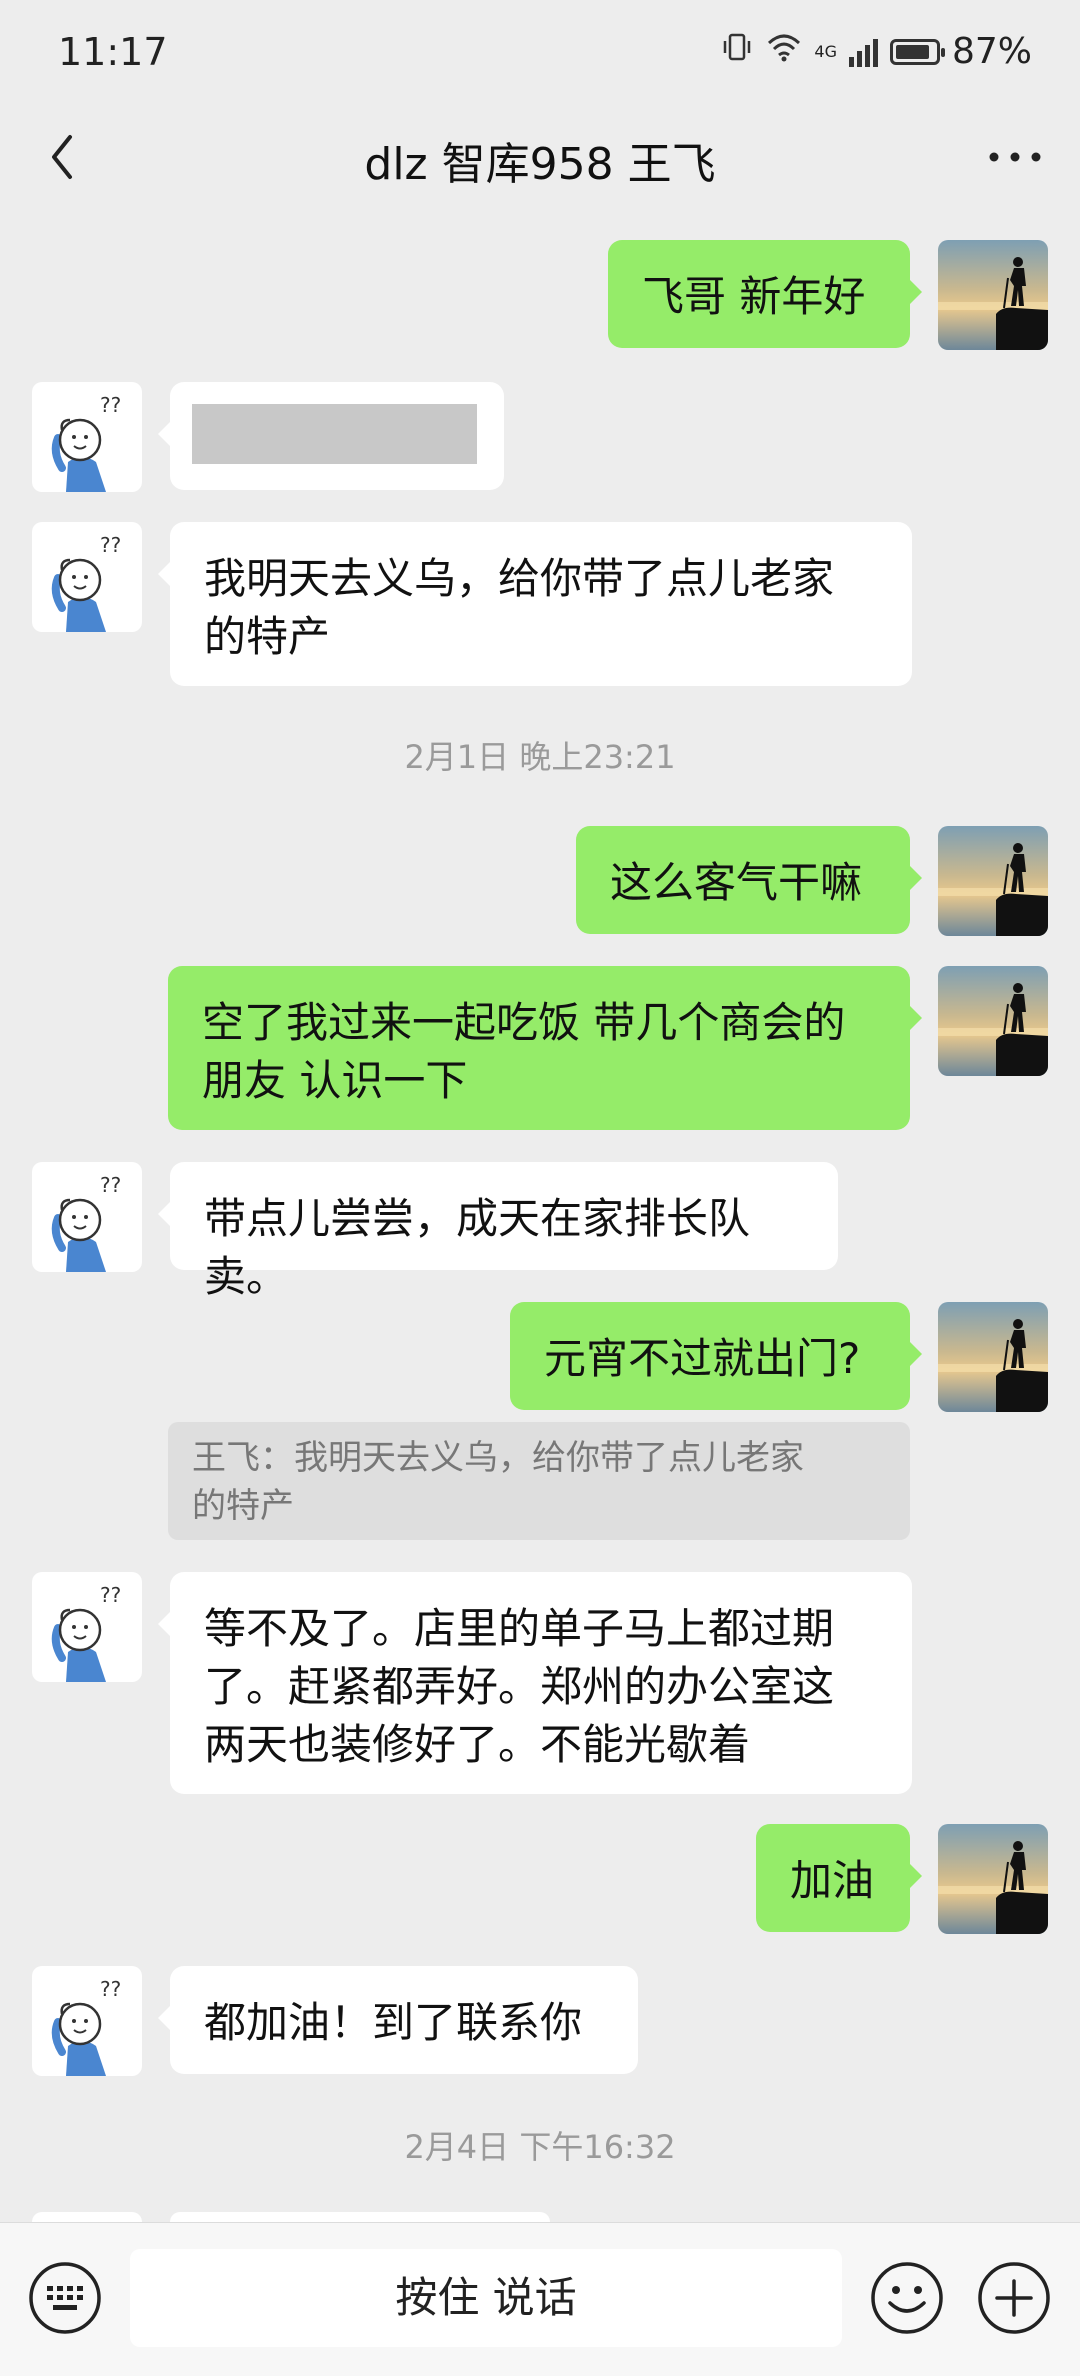  I want to click on message-bubble-outgoing: 元宵不过就出门?, so click(716, 1356).